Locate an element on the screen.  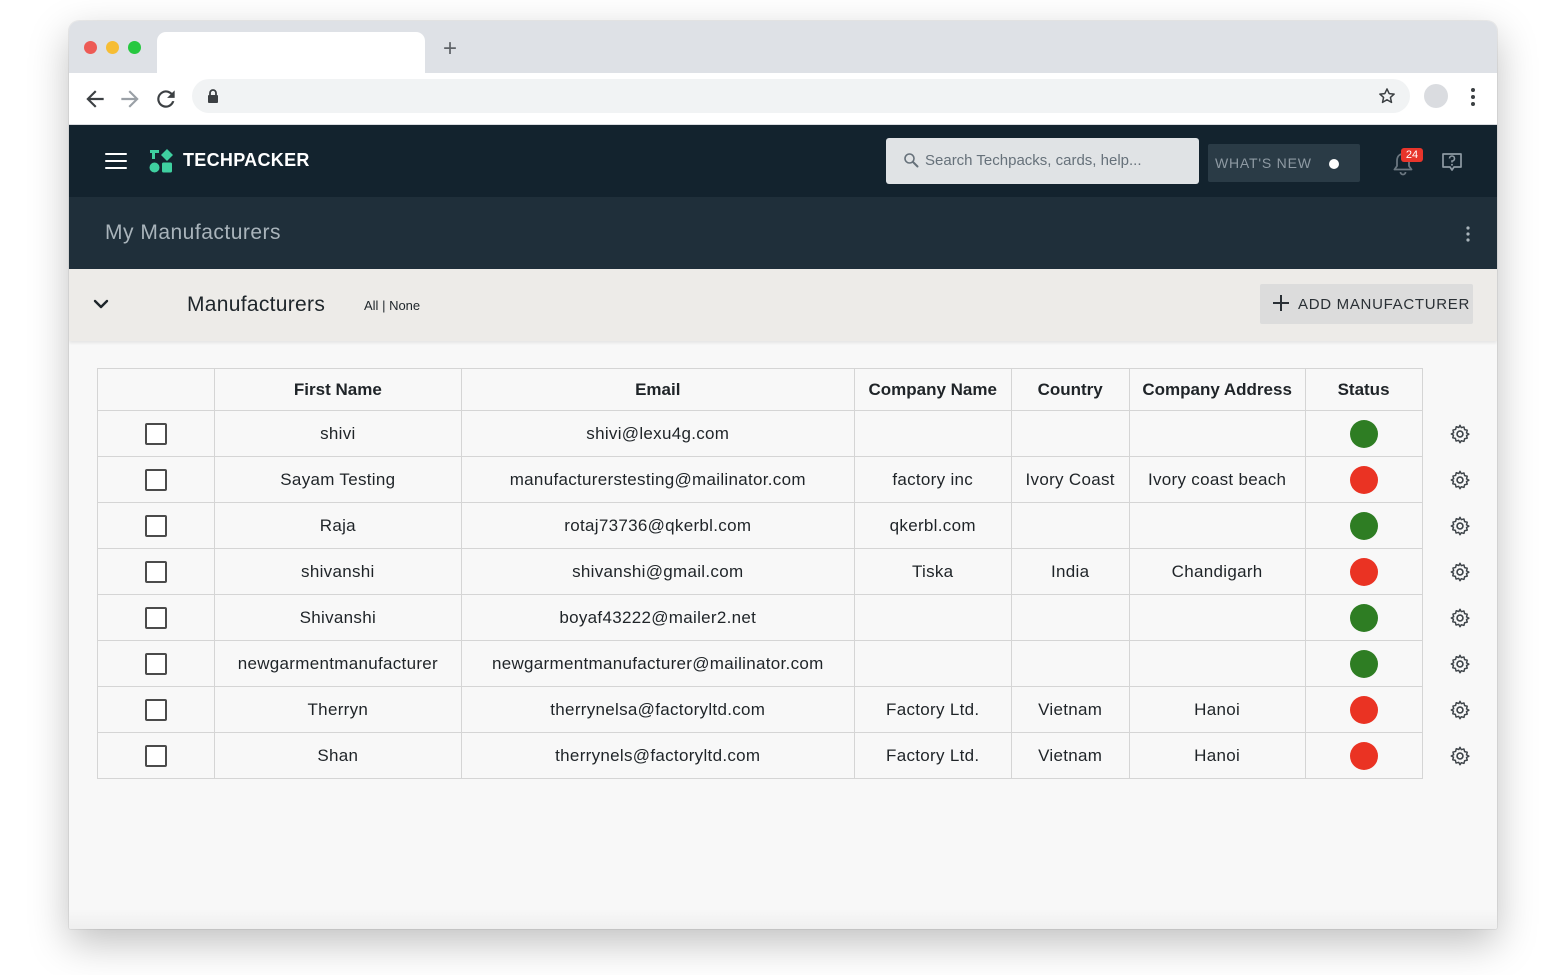
vertical-dots-icon is located at coordinates (1468, 234).